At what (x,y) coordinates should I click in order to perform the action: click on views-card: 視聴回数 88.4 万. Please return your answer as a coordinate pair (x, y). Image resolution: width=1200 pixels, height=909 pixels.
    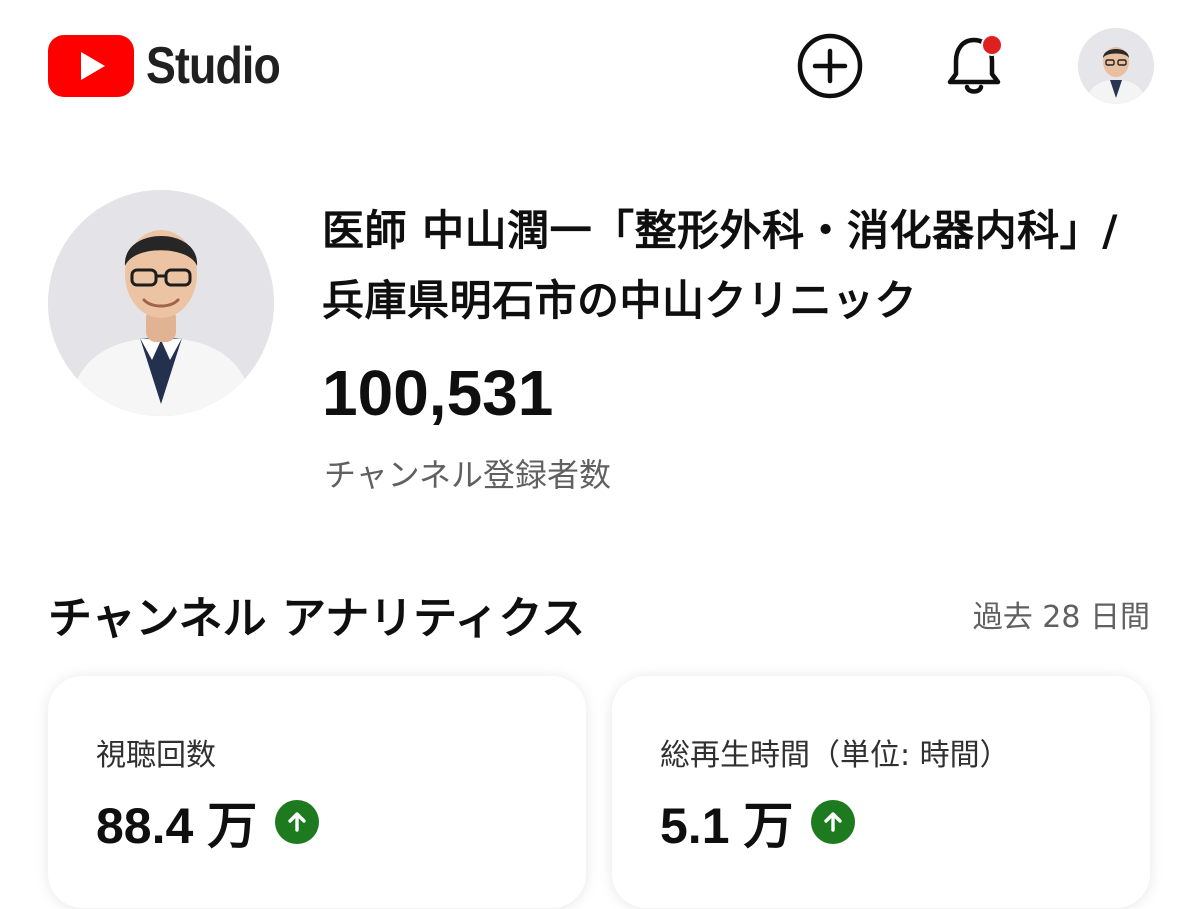
    Looking at the image, I should click on (317, 792).